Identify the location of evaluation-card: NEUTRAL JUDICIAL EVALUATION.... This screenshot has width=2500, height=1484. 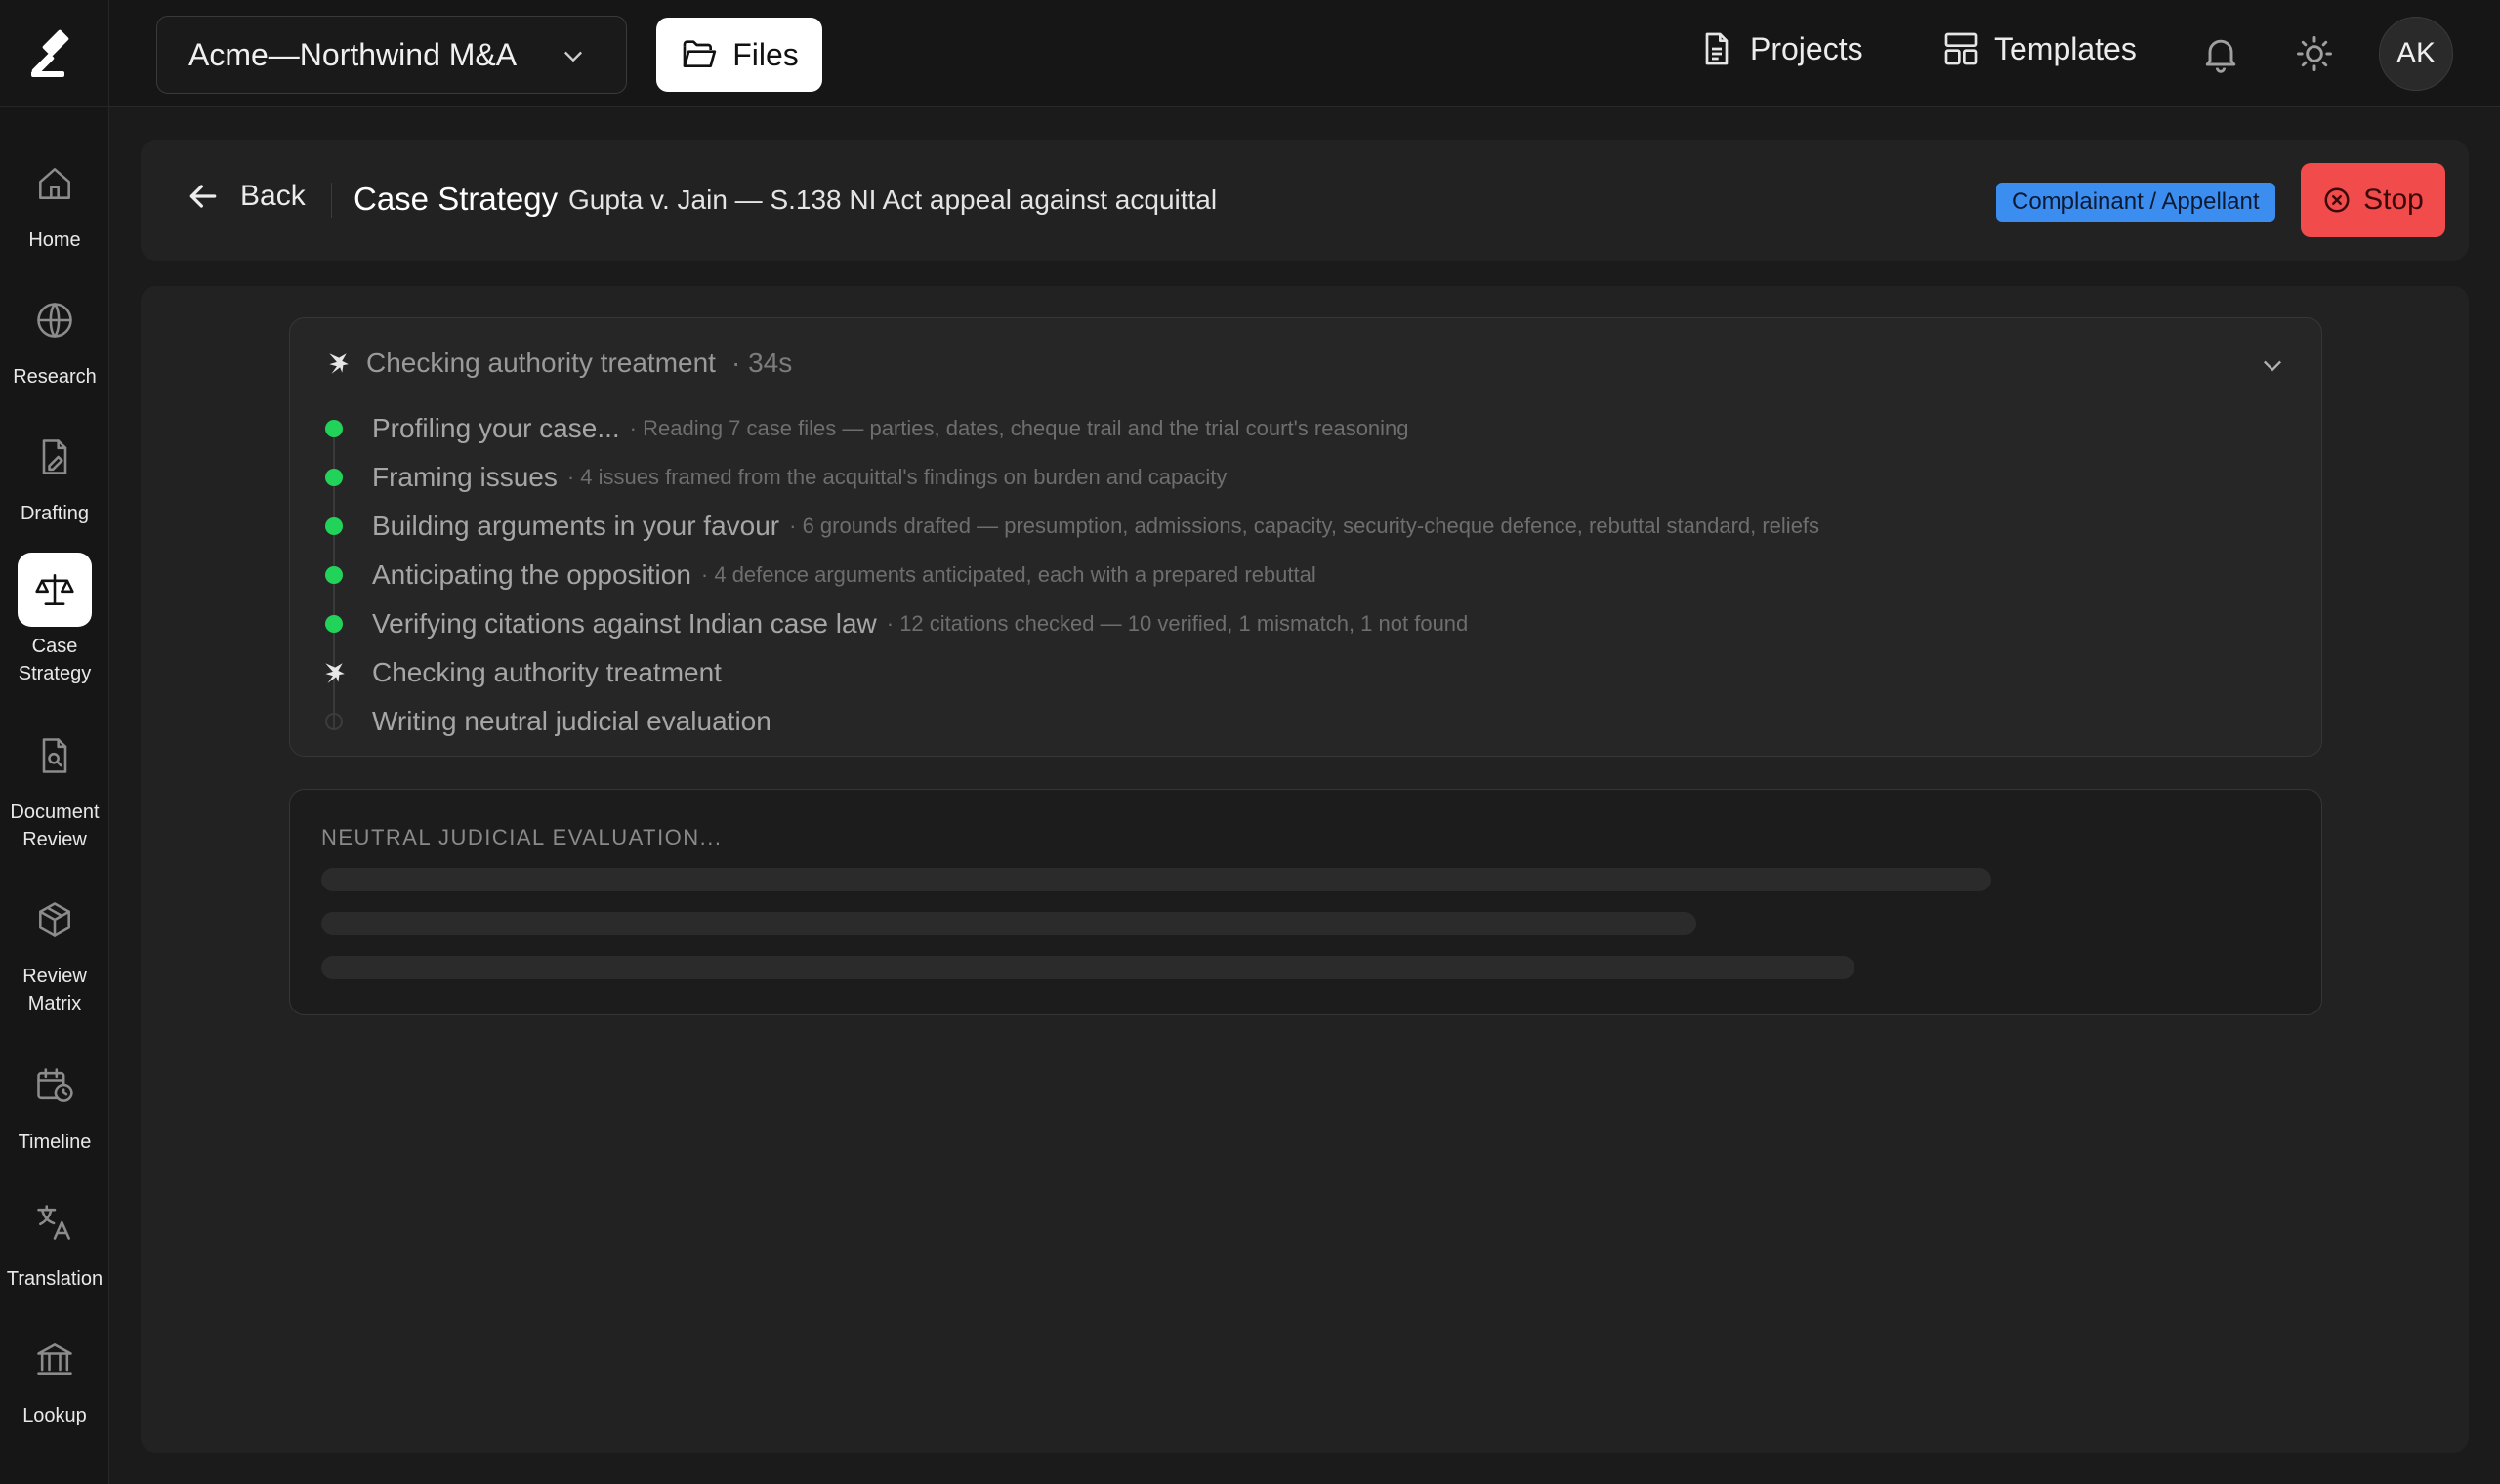
(1305, 902).